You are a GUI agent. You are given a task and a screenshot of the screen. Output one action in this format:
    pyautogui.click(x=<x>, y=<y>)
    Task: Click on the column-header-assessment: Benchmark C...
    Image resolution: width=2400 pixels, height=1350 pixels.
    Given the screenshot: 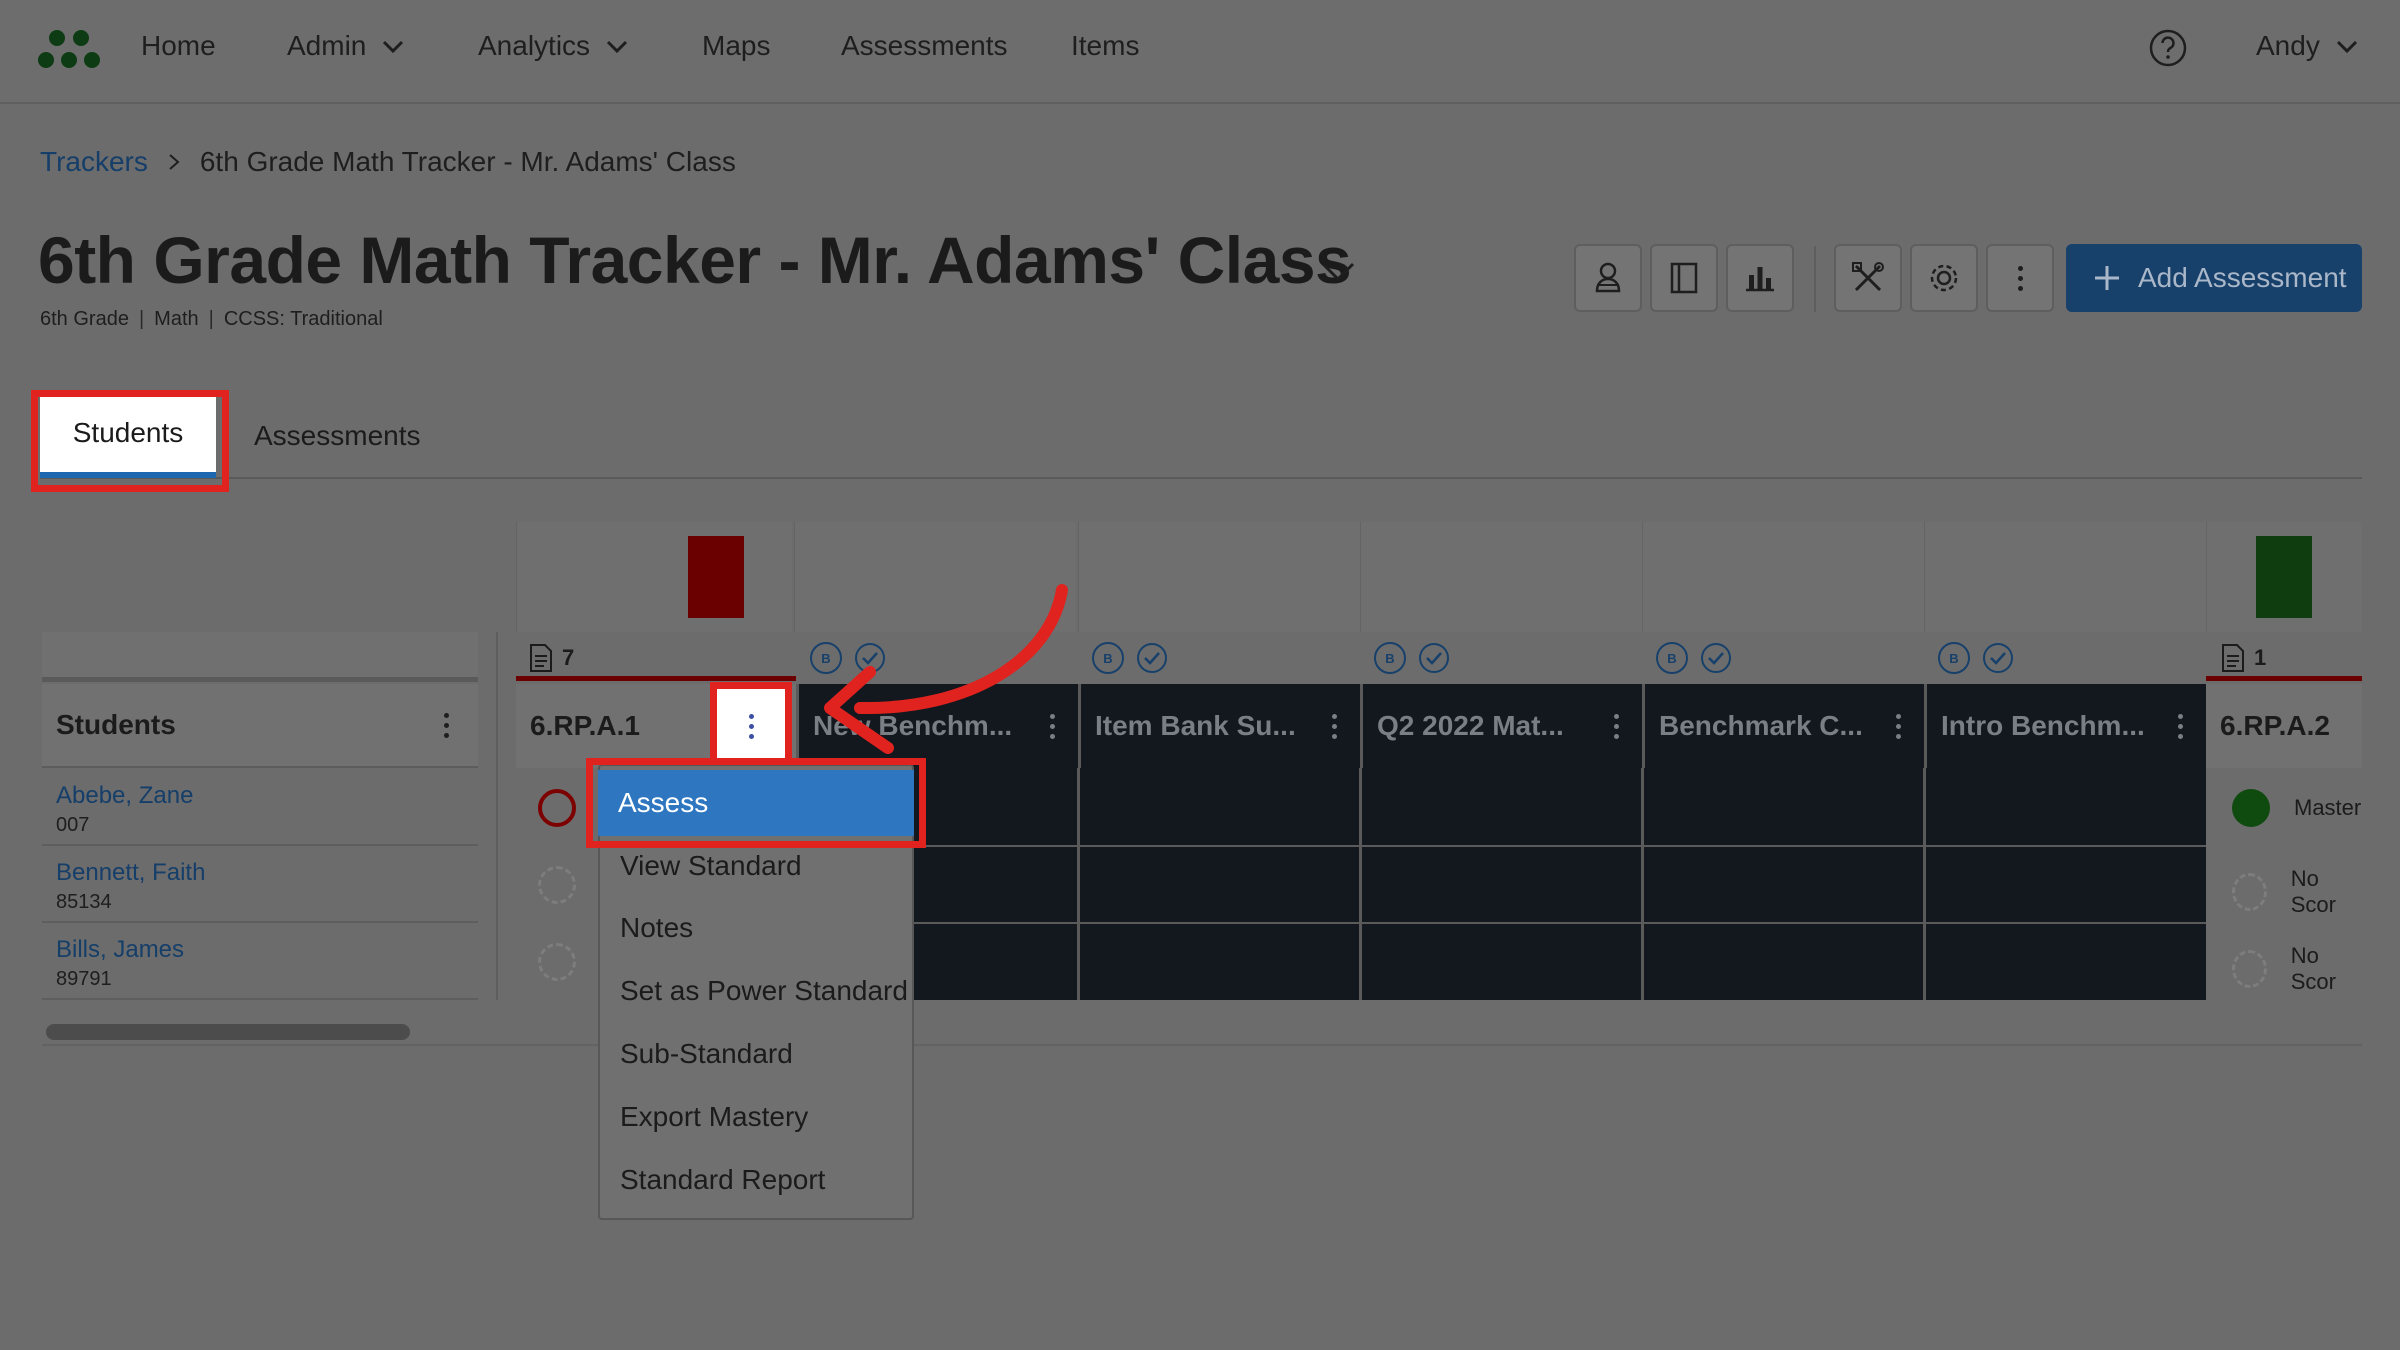 What is the action you would take?
    pyautogui.click(x=1783, y=726)
    